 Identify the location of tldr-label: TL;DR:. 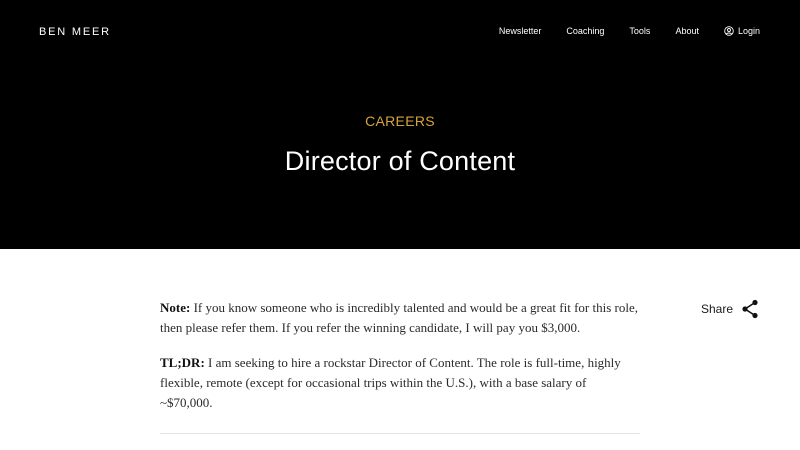
(182, 362).